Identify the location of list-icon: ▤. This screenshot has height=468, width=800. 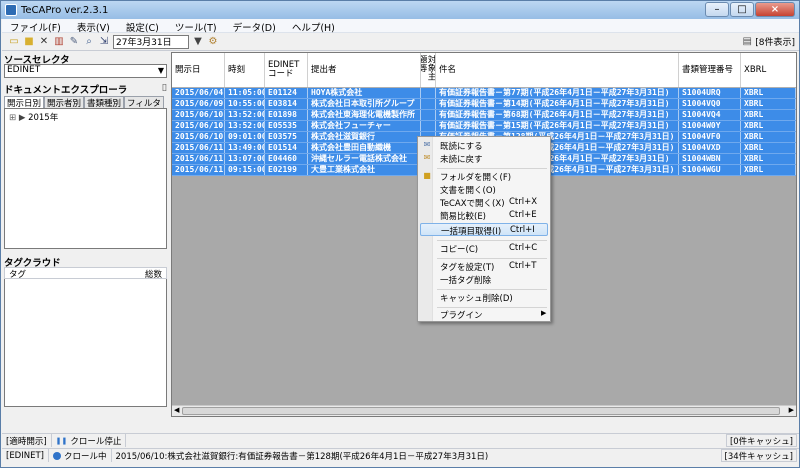
(747, 41).